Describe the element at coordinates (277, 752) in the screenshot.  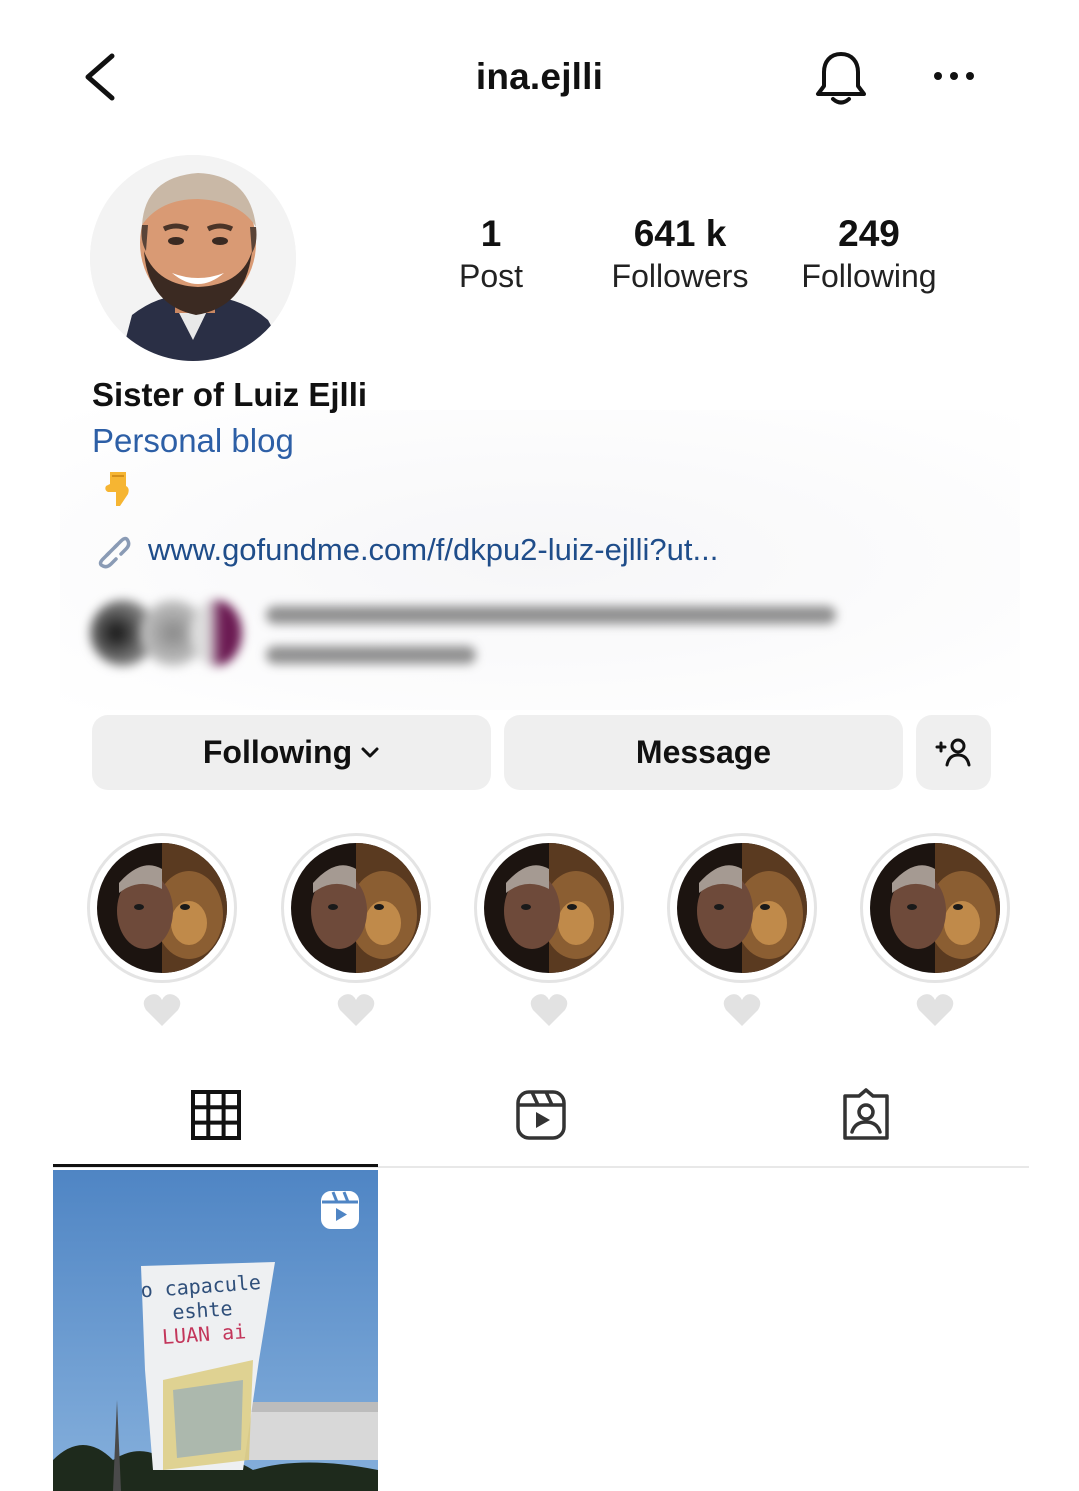
I see `following-button-label: Following` at that location.